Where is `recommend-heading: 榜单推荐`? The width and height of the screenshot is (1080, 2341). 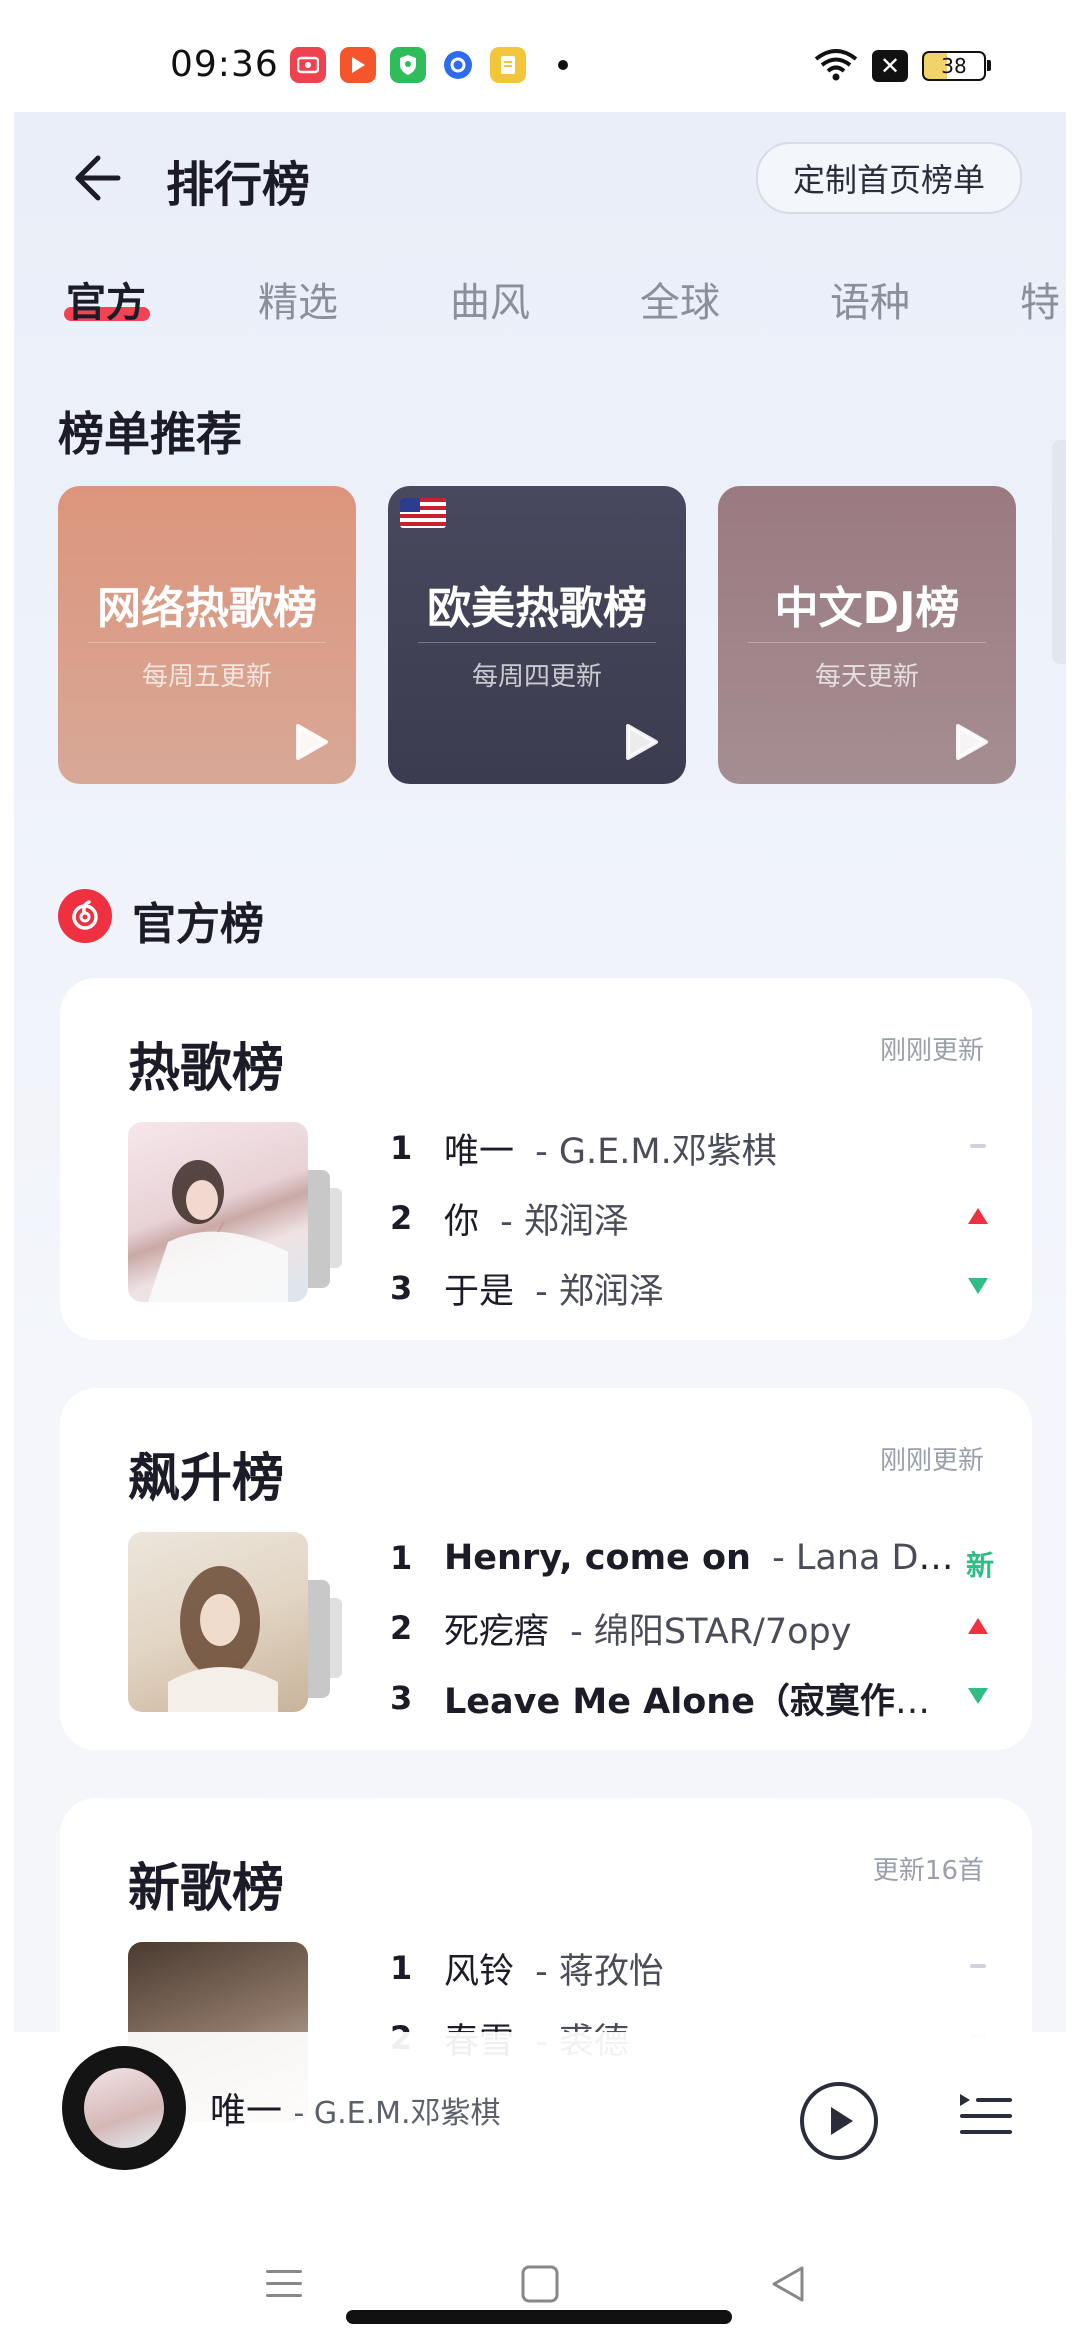 recommend-heading: 榜单推荐 is located at coordinates (150, 434).